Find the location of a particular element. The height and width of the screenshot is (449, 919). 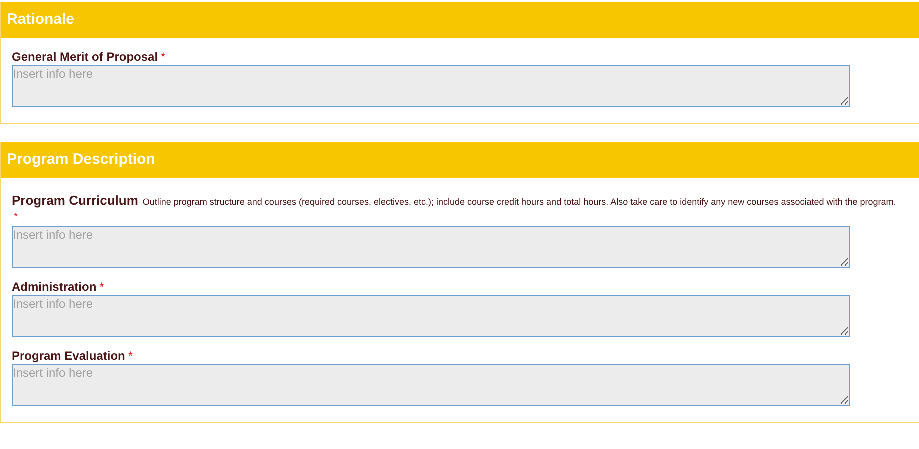

section-title: Rationale is located at coordinates (41, 20).